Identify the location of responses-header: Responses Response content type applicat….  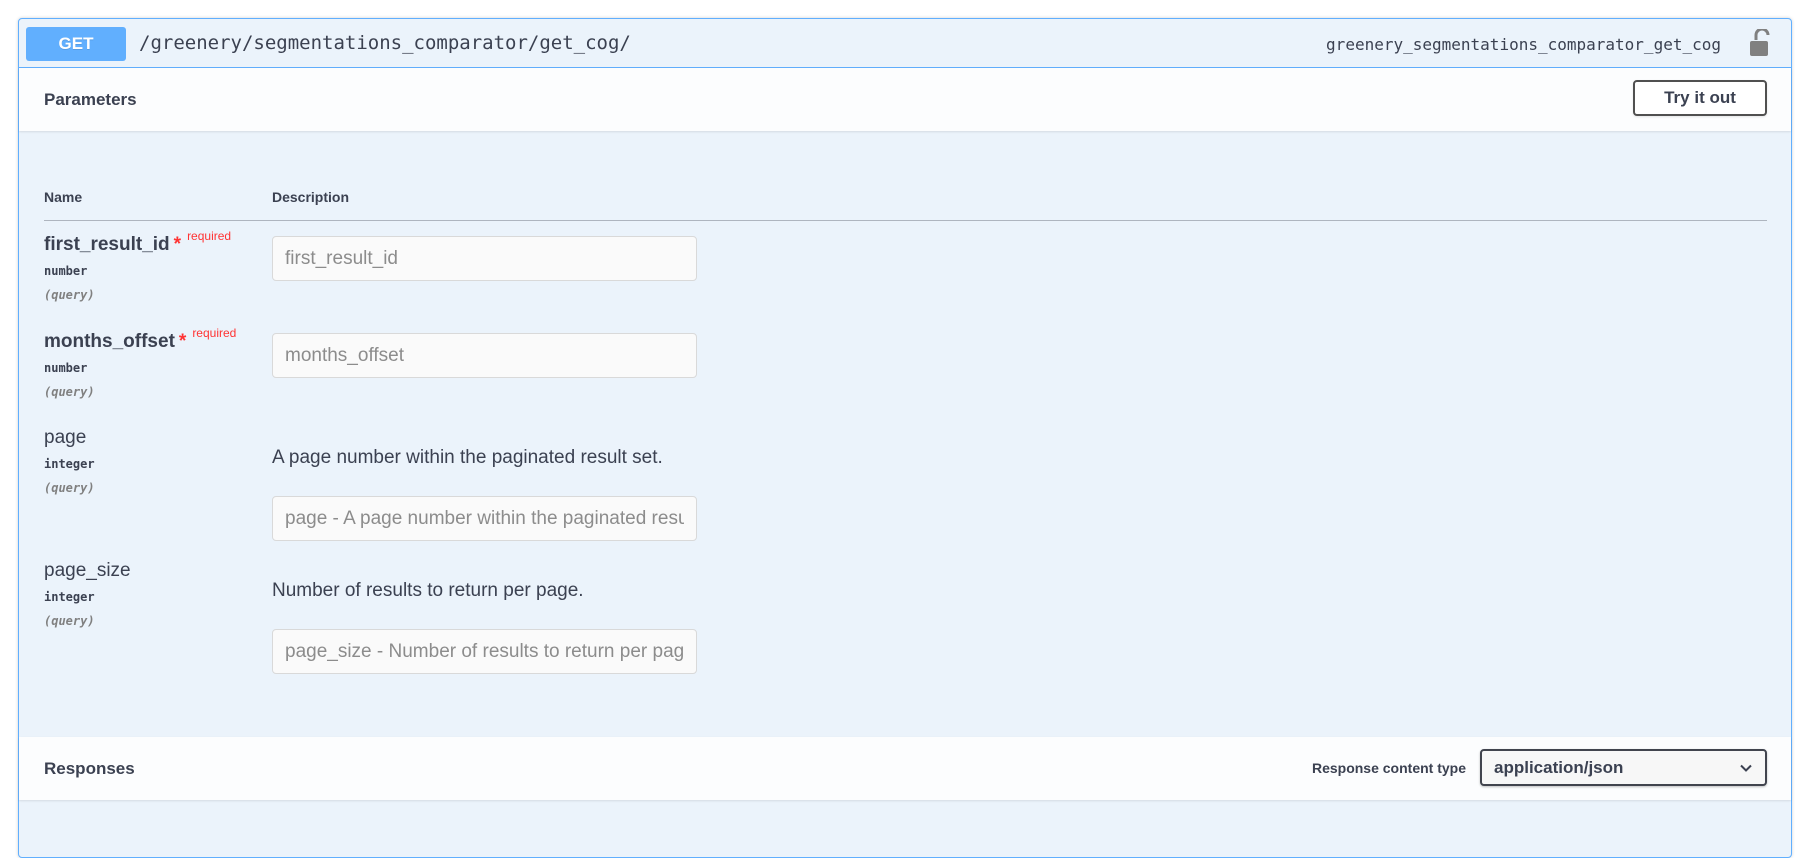
(905, 768).